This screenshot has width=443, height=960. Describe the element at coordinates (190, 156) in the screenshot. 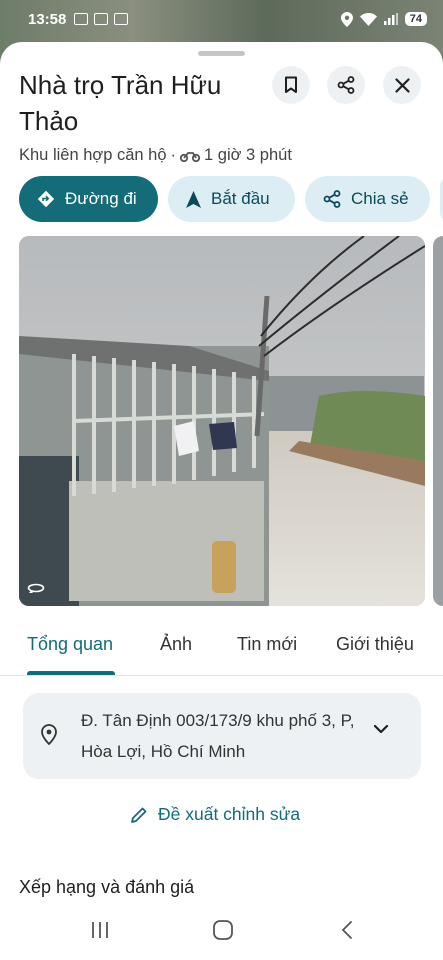

I see `motorbike-icon` at that location.